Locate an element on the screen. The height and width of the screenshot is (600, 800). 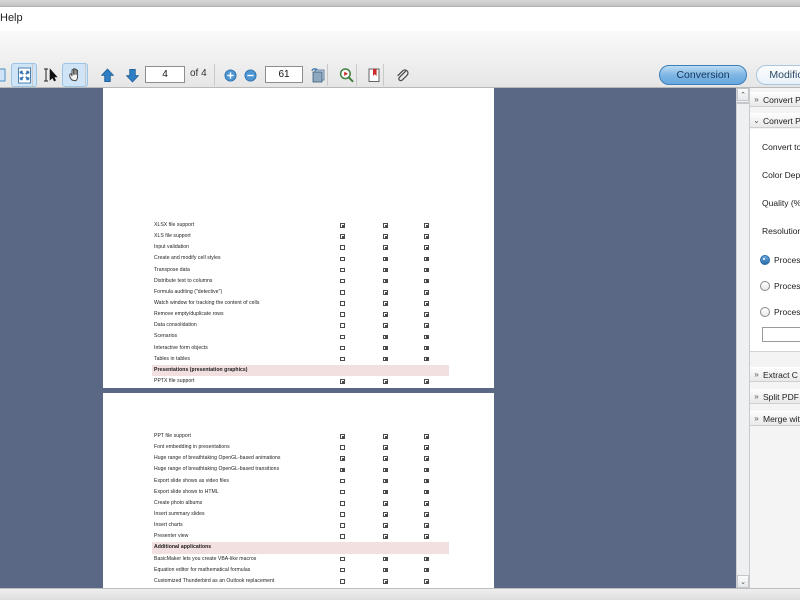
scroll-up-arrow: ⌃ is located at coordinates (743, 94).